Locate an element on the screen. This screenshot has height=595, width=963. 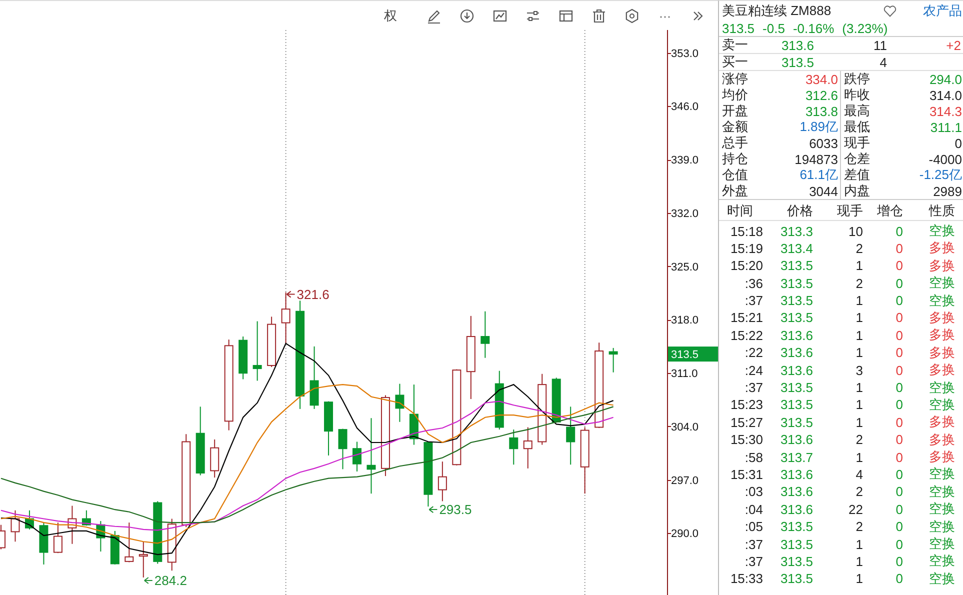
last-price-tag is located at coordinates (693, 354).